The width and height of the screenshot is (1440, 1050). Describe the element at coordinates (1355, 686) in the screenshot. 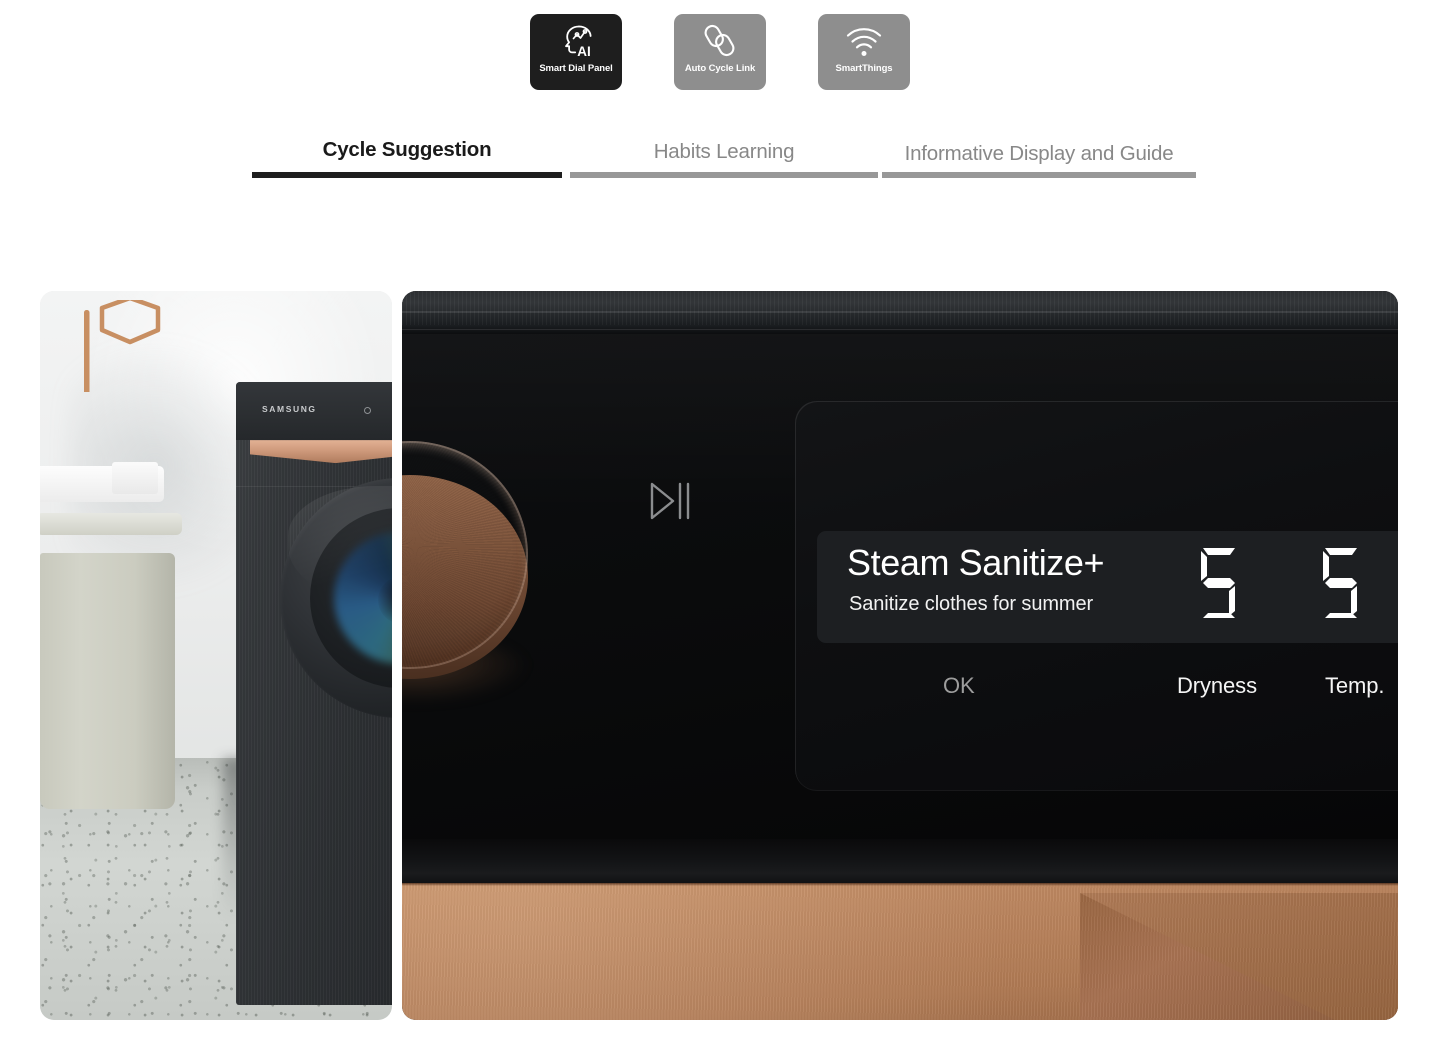

I see `soft-key-temp: Temp.` at that location.